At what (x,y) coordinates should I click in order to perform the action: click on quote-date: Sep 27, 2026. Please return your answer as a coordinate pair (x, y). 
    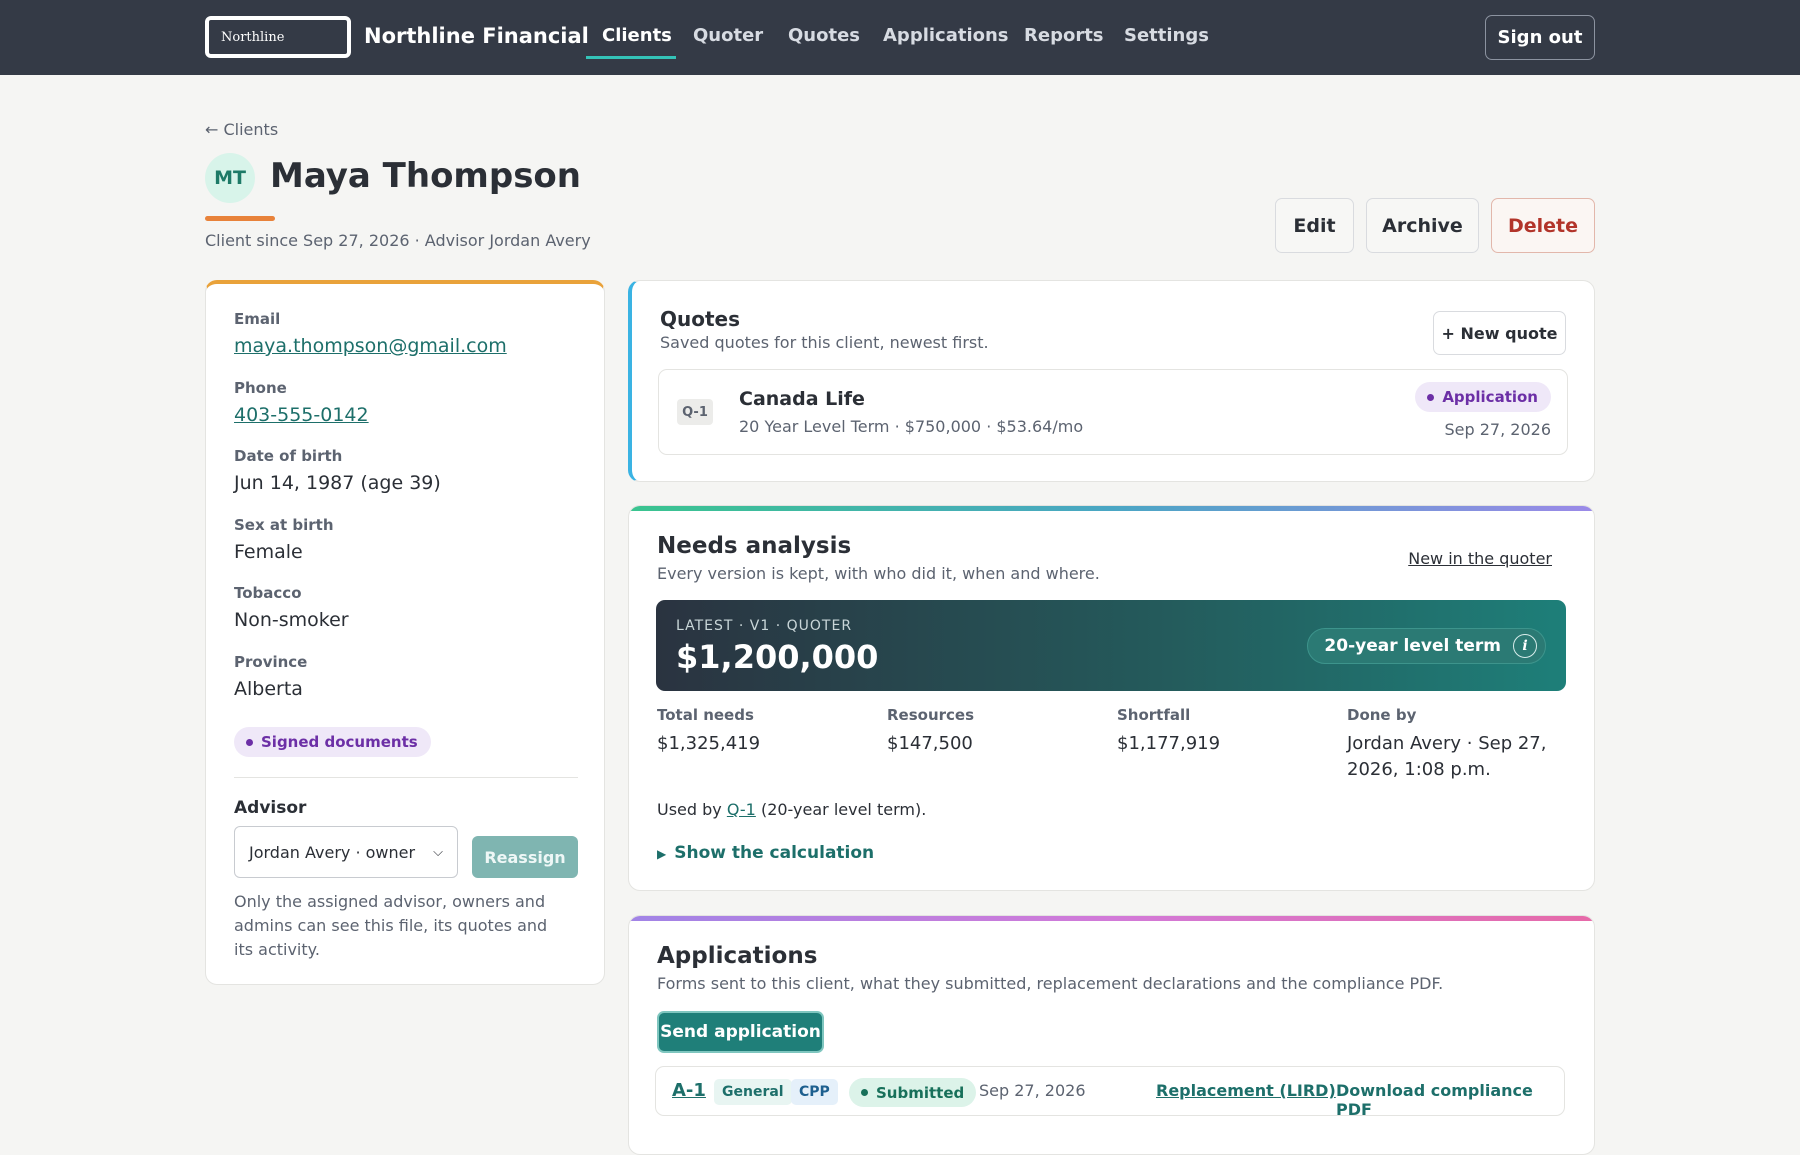
    Looking at the image, I should click on (1498, 429).